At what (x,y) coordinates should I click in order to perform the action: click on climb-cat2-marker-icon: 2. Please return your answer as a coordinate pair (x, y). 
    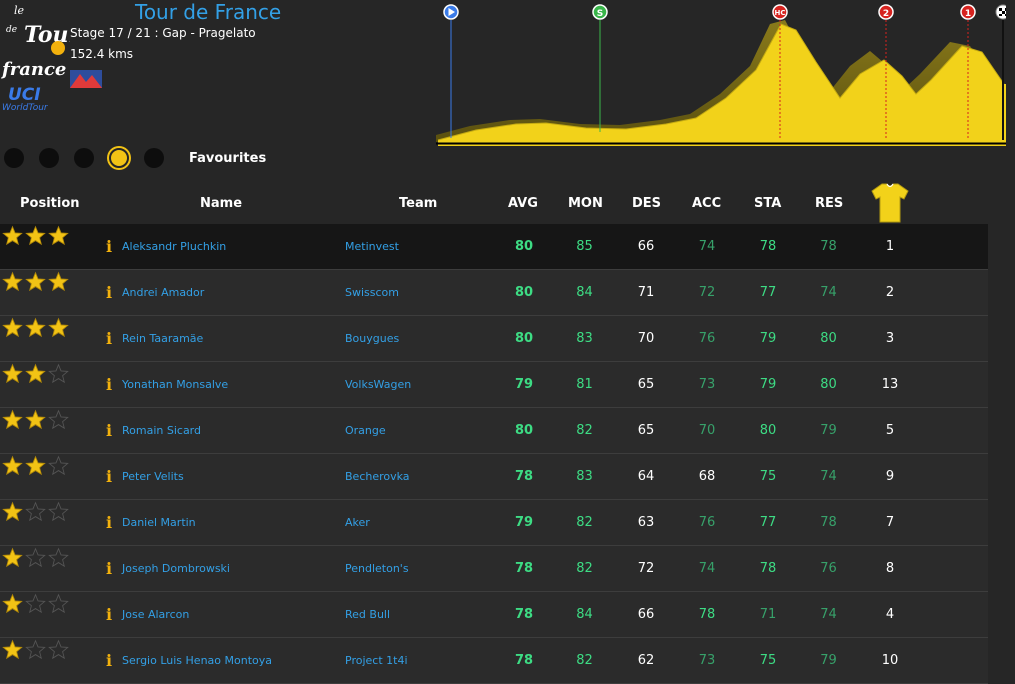
    Looking at the image, I should click on (886, 12).